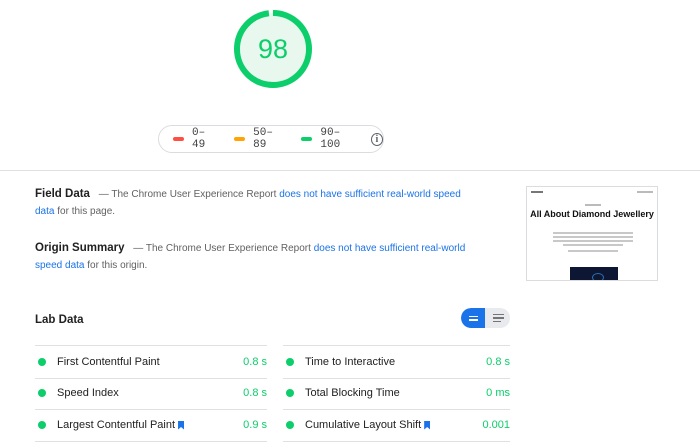 This screenshot has width=700, height=447. Describe the element at coordinates (307, 139) in the screenshot. I see `legend-pass-marker` at that location.